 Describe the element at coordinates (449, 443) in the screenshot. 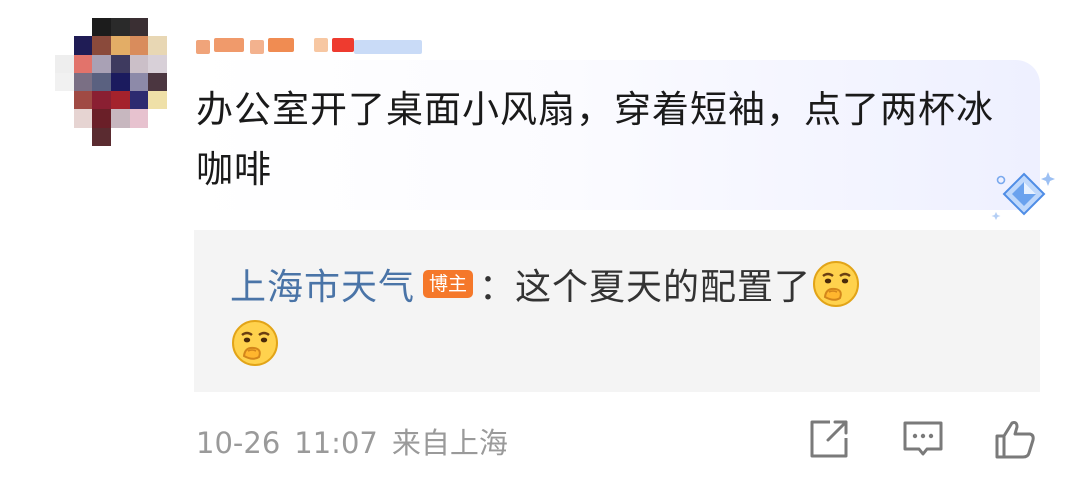

I see `comment-location: 来自上海` at that location.